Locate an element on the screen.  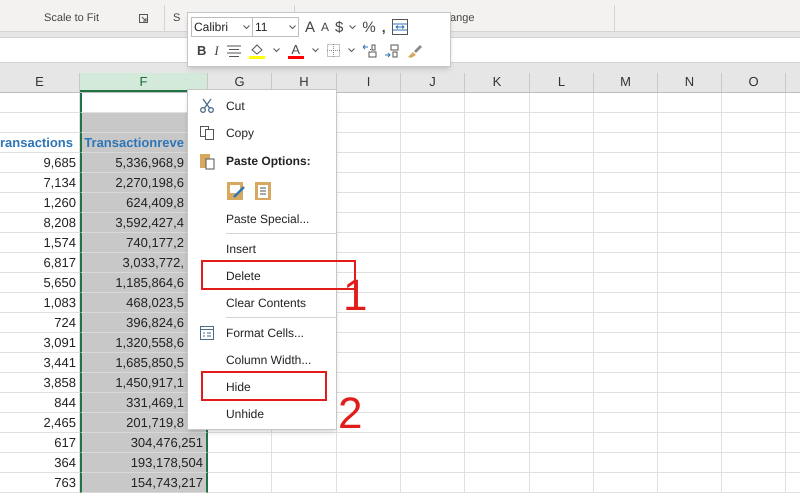
dialog-launcher-icon is located at coordinates (143, 18).